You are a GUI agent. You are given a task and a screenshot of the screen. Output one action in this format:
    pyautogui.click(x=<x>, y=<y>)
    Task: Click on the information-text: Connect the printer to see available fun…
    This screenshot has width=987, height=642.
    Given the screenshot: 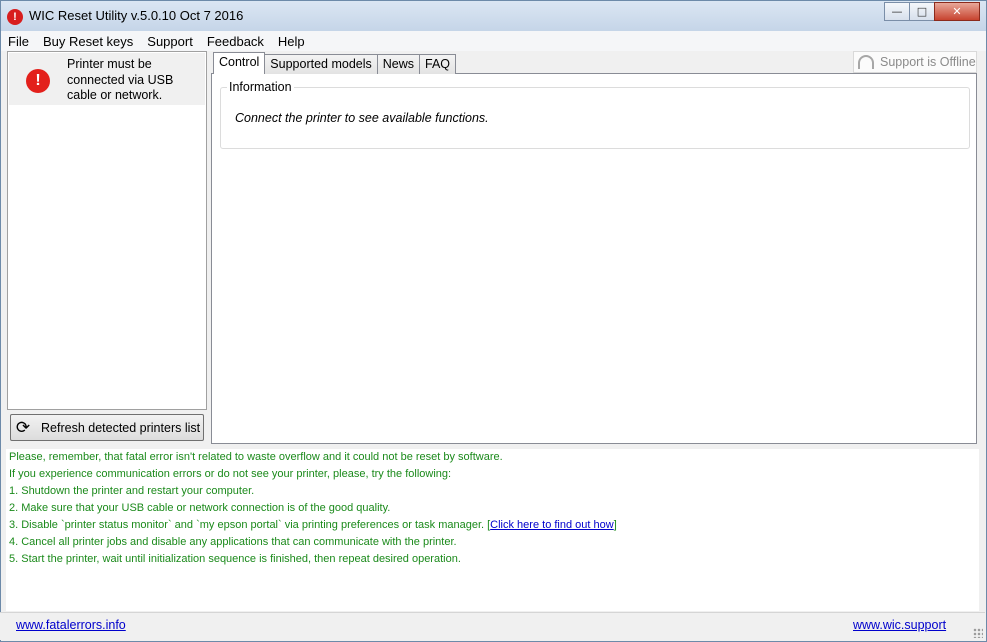 What is the action you would take?
    pyautogui.click(x=362, y=118)
    